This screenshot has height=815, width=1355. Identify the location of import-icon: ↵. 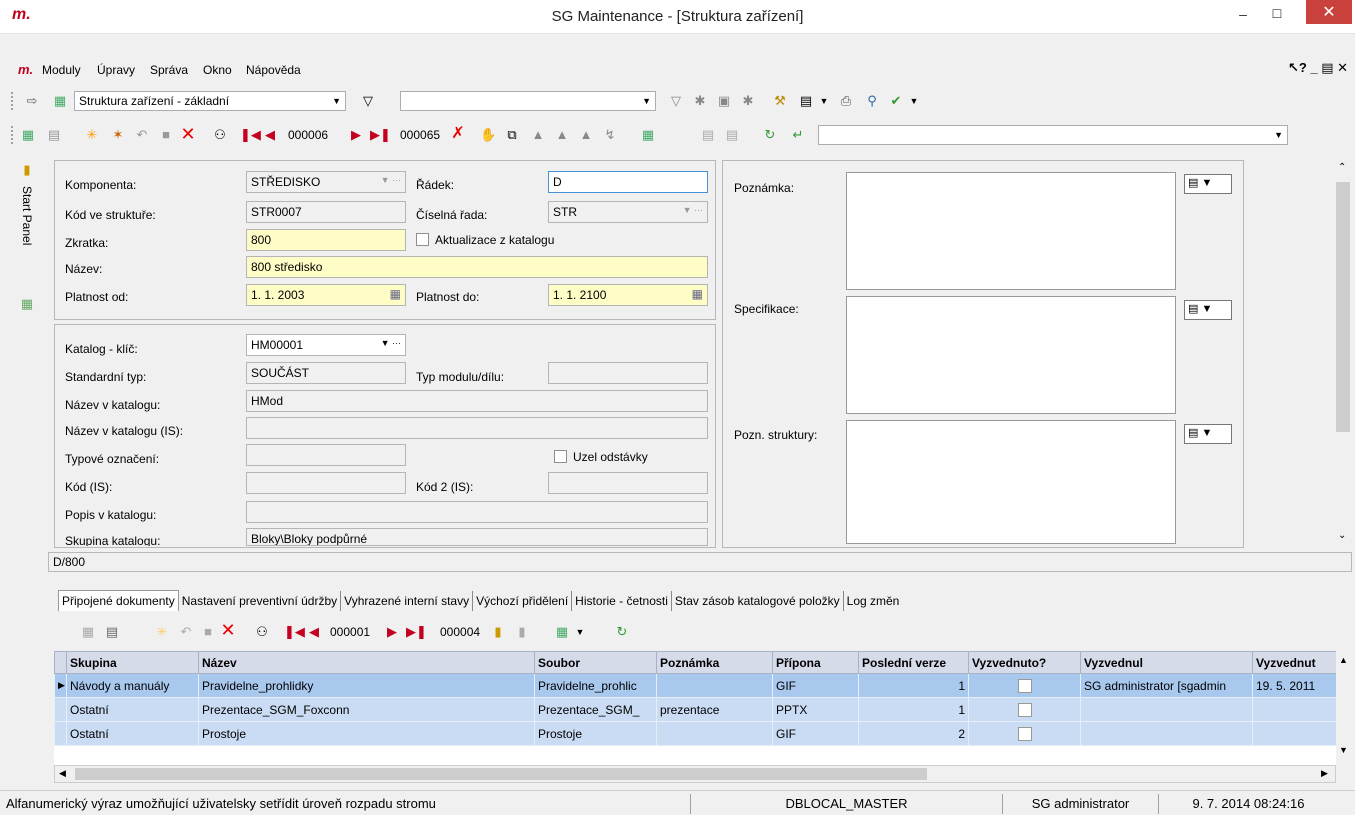
(798, 135).